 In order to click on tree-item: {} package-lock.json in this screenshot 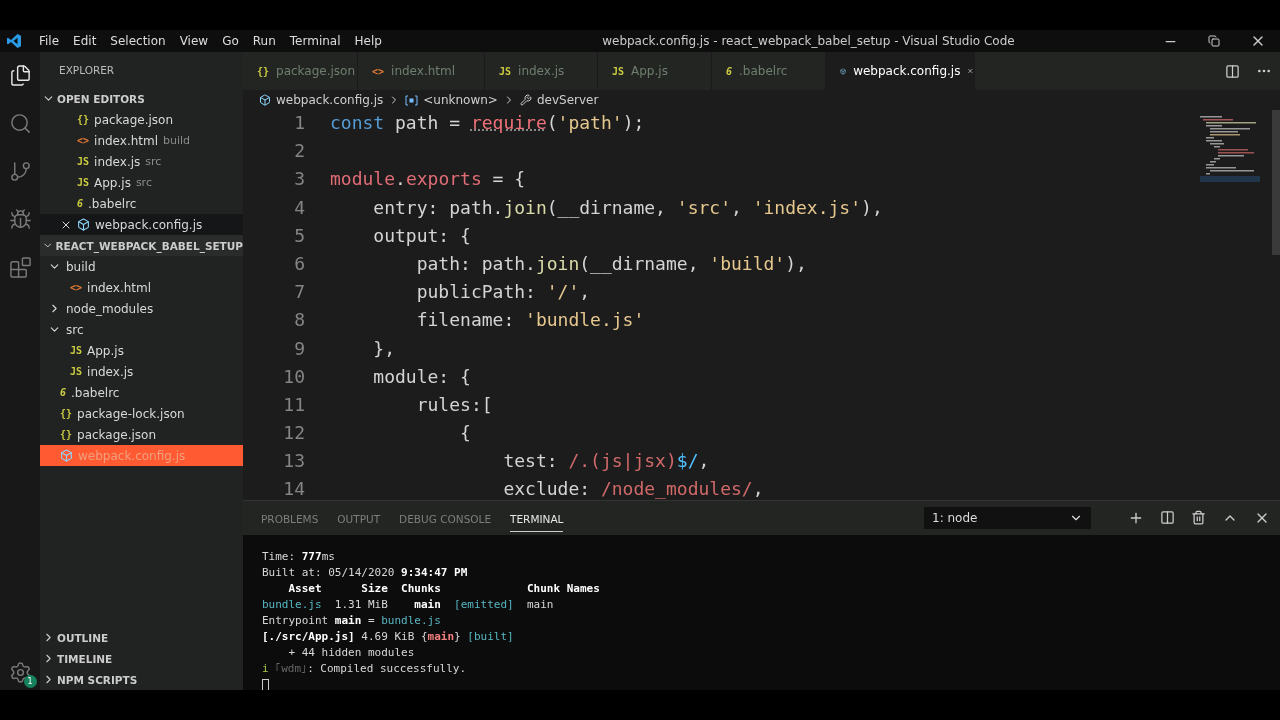, I will do `click(141, 413)`.